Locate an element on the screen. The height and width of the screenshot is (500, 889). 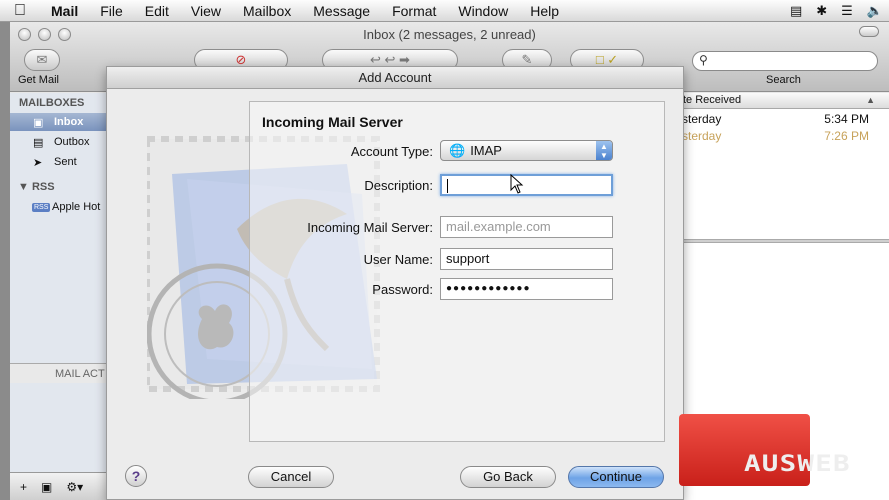
rss-badge-icon: RSS is located at coordinates (41, 207).